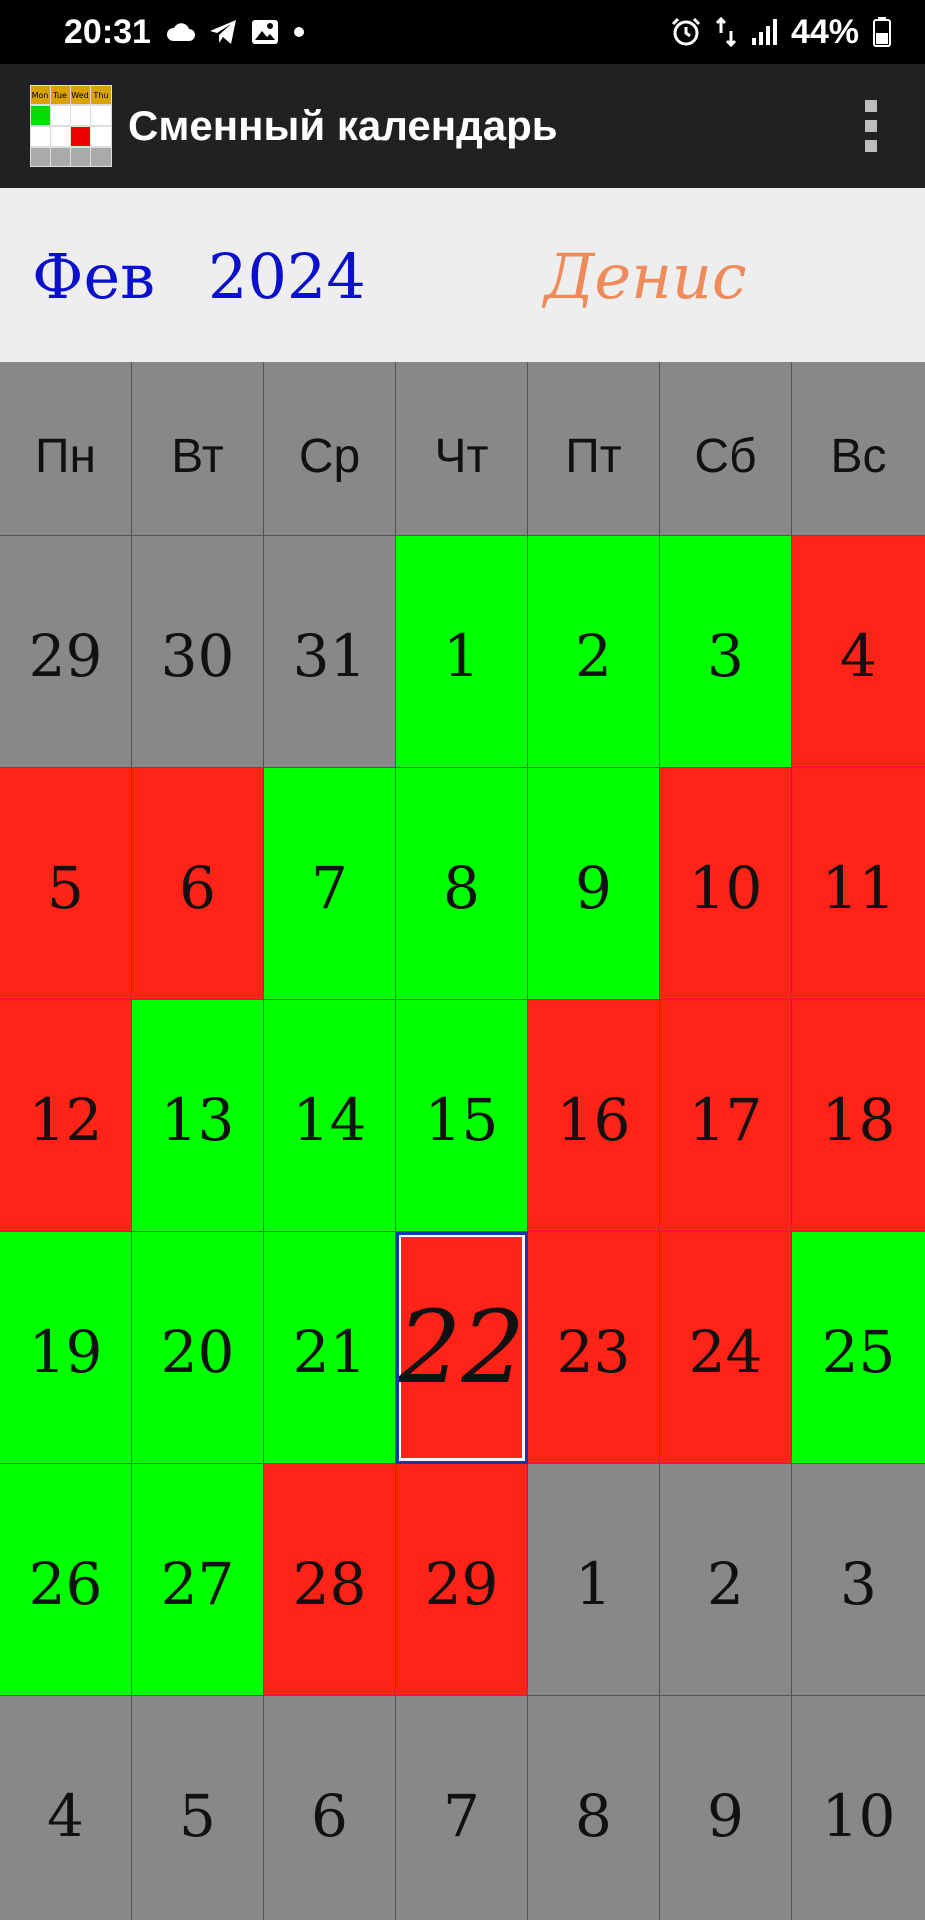 The image size is (925, 1920). Describe the element at coordinates (66, 1580) in the screenshot. I see `day-cell: 26` at that location.